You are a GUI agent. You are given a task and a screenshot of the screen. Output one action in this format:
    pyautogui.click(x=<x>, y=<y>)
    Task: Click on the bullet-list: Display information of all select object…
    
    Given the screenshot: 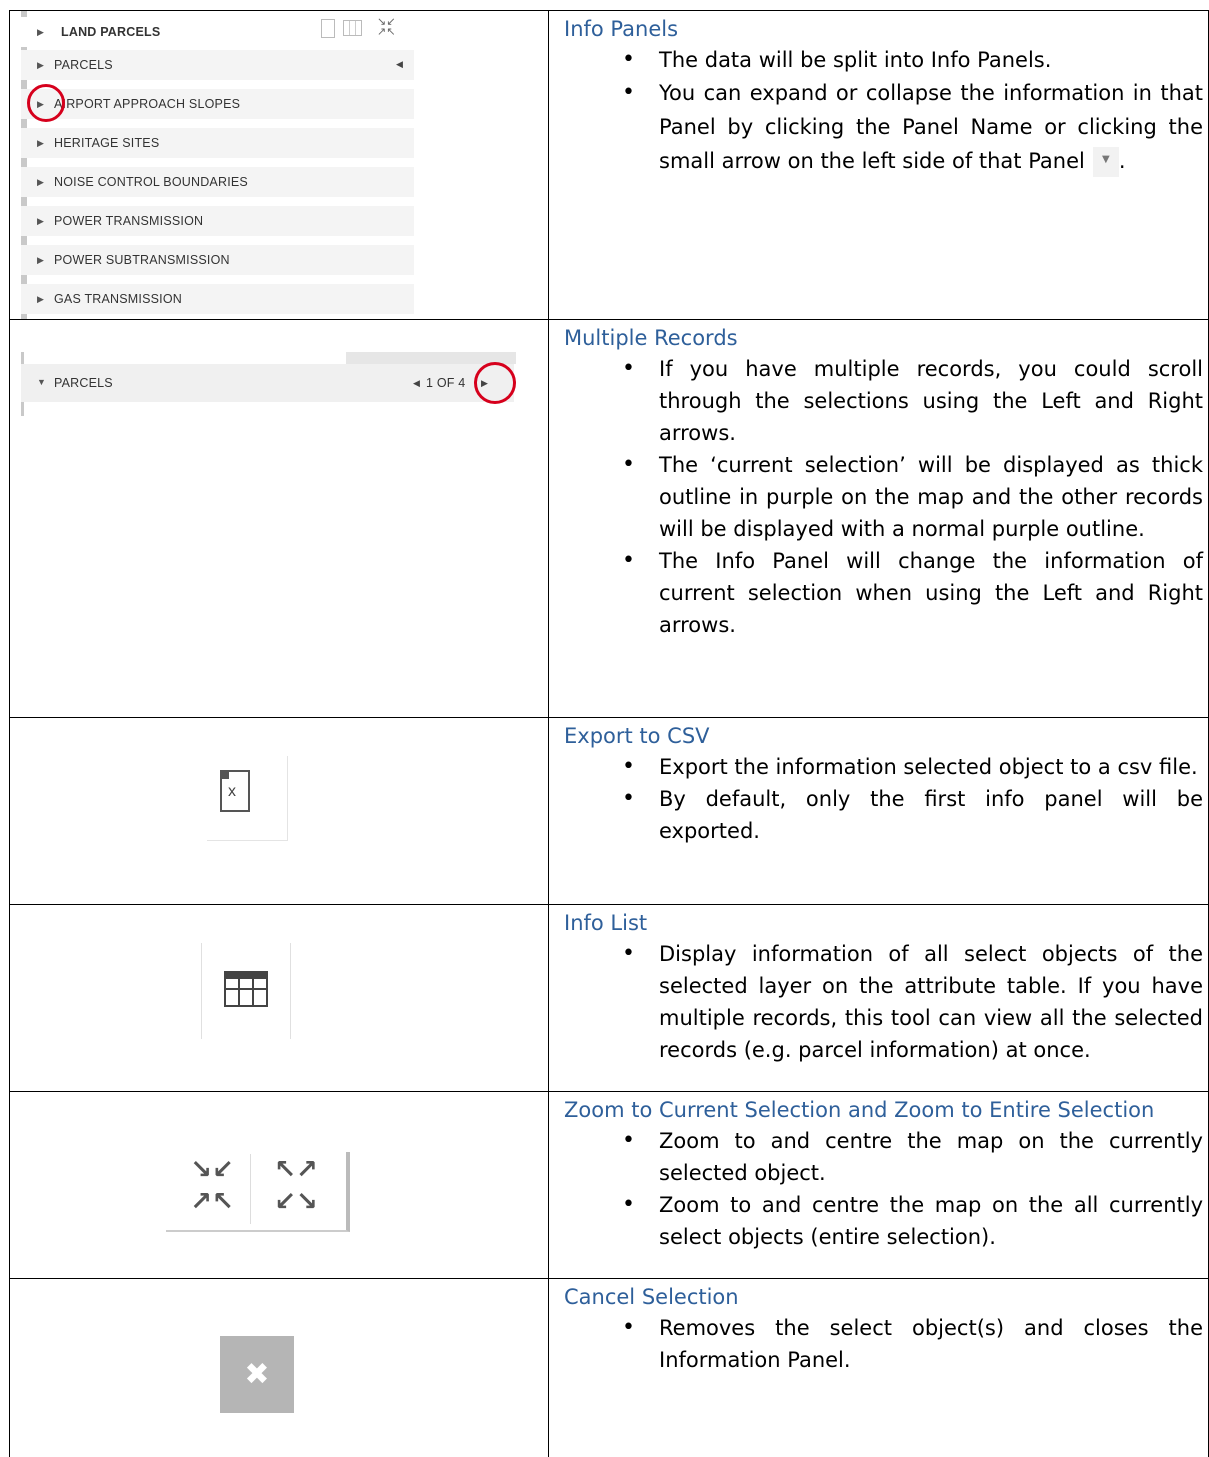 What is the action you would take?
    pyautogui.click(x=883, y=1002)
    